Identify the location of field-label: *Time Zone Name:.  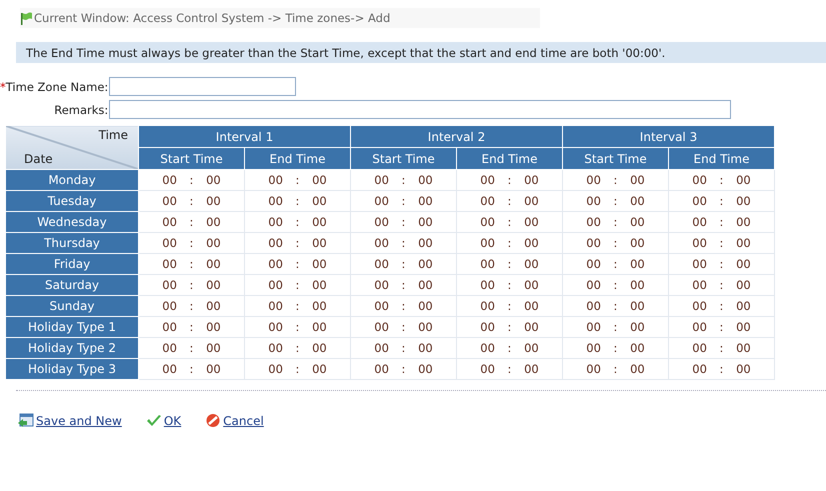
(54, 87).